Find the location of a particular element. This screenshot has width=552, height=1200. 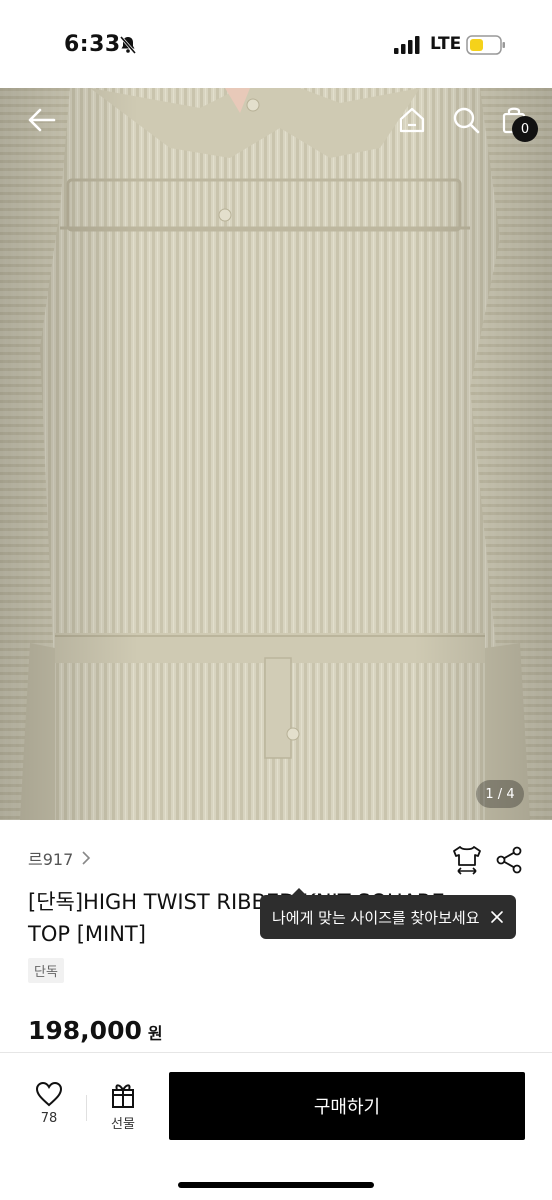

home-indicator is located at coordinates (276, 1185).